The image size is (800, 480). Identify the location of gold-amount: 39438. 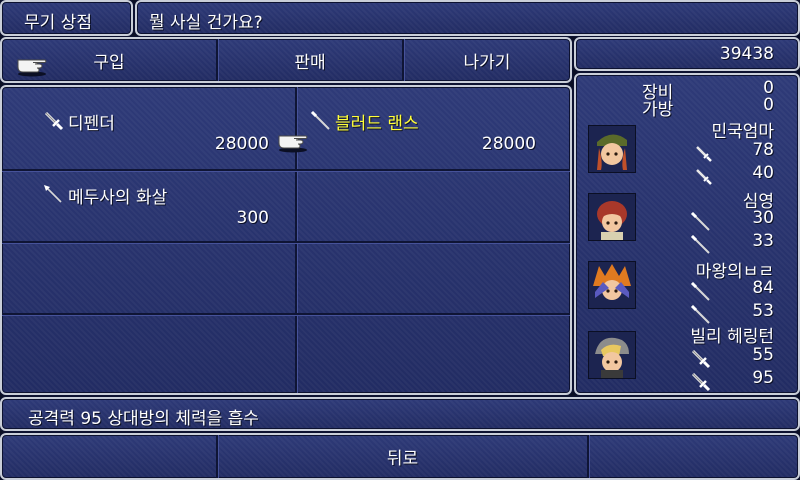
(746, 54).